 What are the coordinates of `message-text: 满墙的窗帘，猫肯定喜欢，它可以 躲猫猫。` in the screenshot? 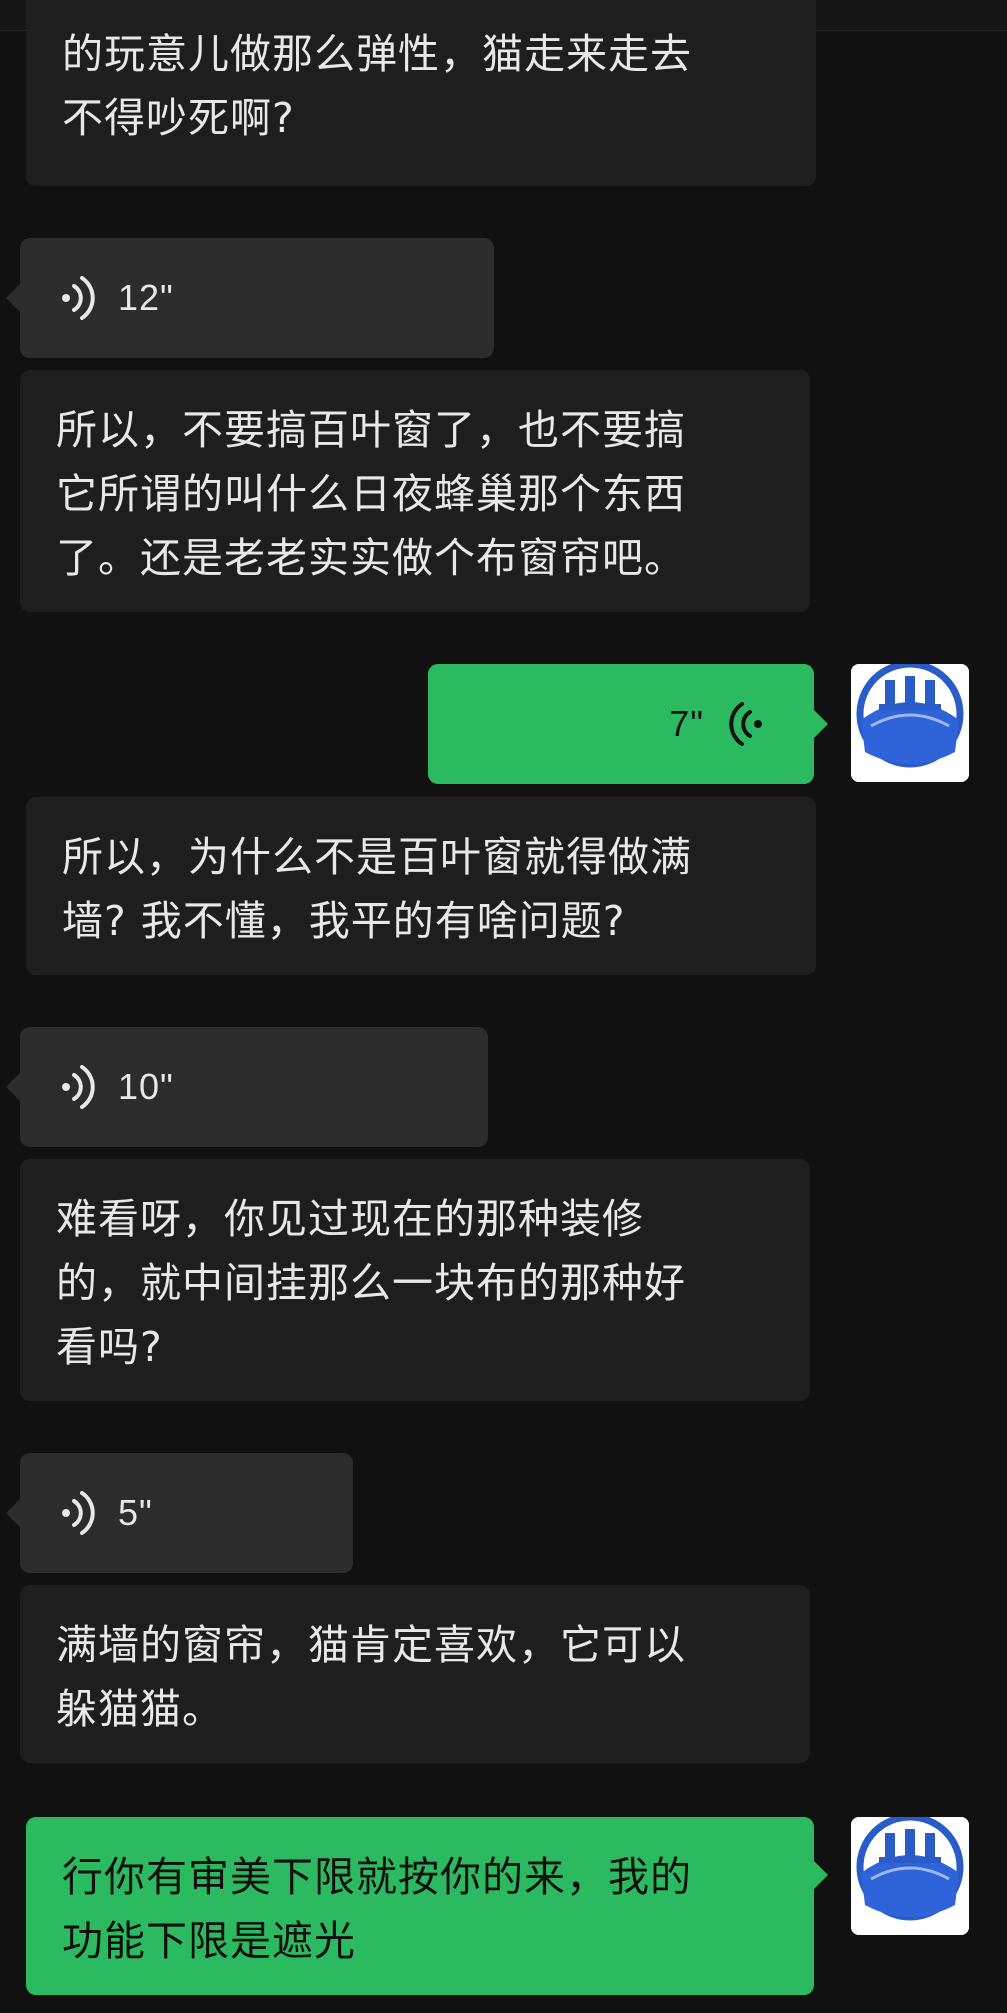 It's located at (371, 1677).